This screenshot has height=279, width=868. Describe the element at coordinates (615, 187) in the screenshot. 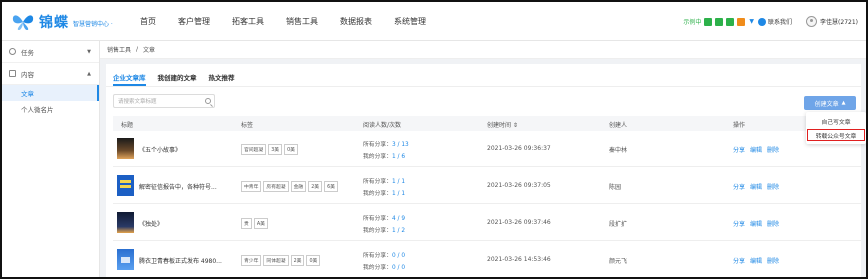

I see `creator-name: 陈园` at that location.